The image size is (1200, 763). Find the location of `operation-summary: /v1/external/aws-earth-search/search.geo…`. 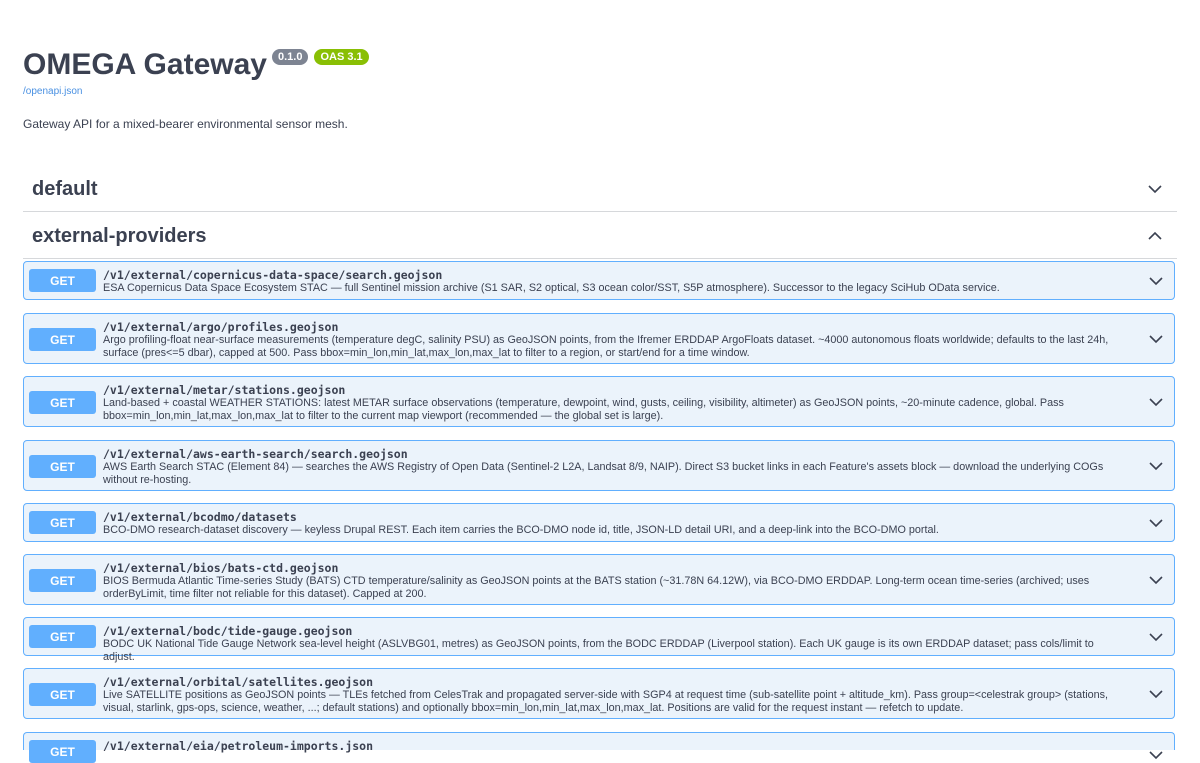

operation-summary: /v1/external/aws-earth-search/search.geo… is located at coordinates (612, 467).